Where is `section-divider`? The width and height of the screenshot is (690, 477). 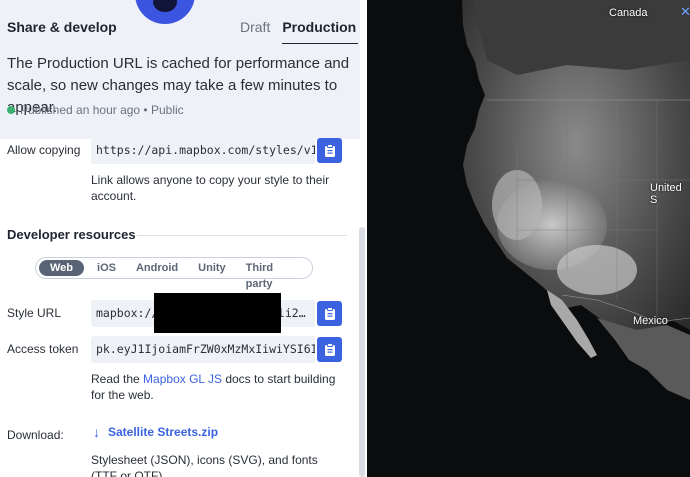
section-divider is located at coordinates (242, 235).